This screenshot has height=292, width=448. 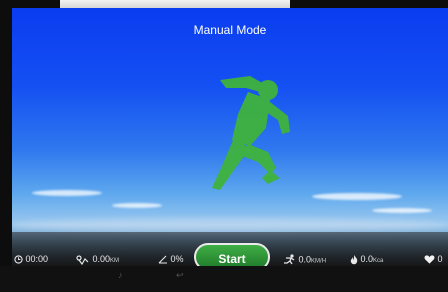 I want to click on start-button: Start, so click(x=232, y=254).